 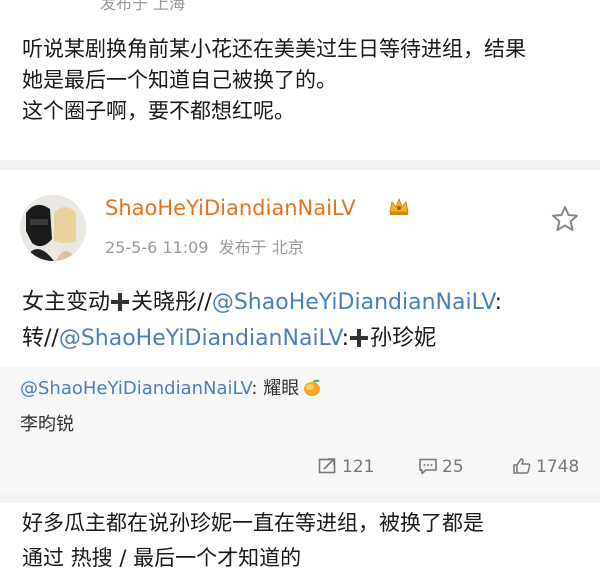 I want to click on username-link: ShaoHeYiDiandianNaiLV, so click(x=230, y=208).